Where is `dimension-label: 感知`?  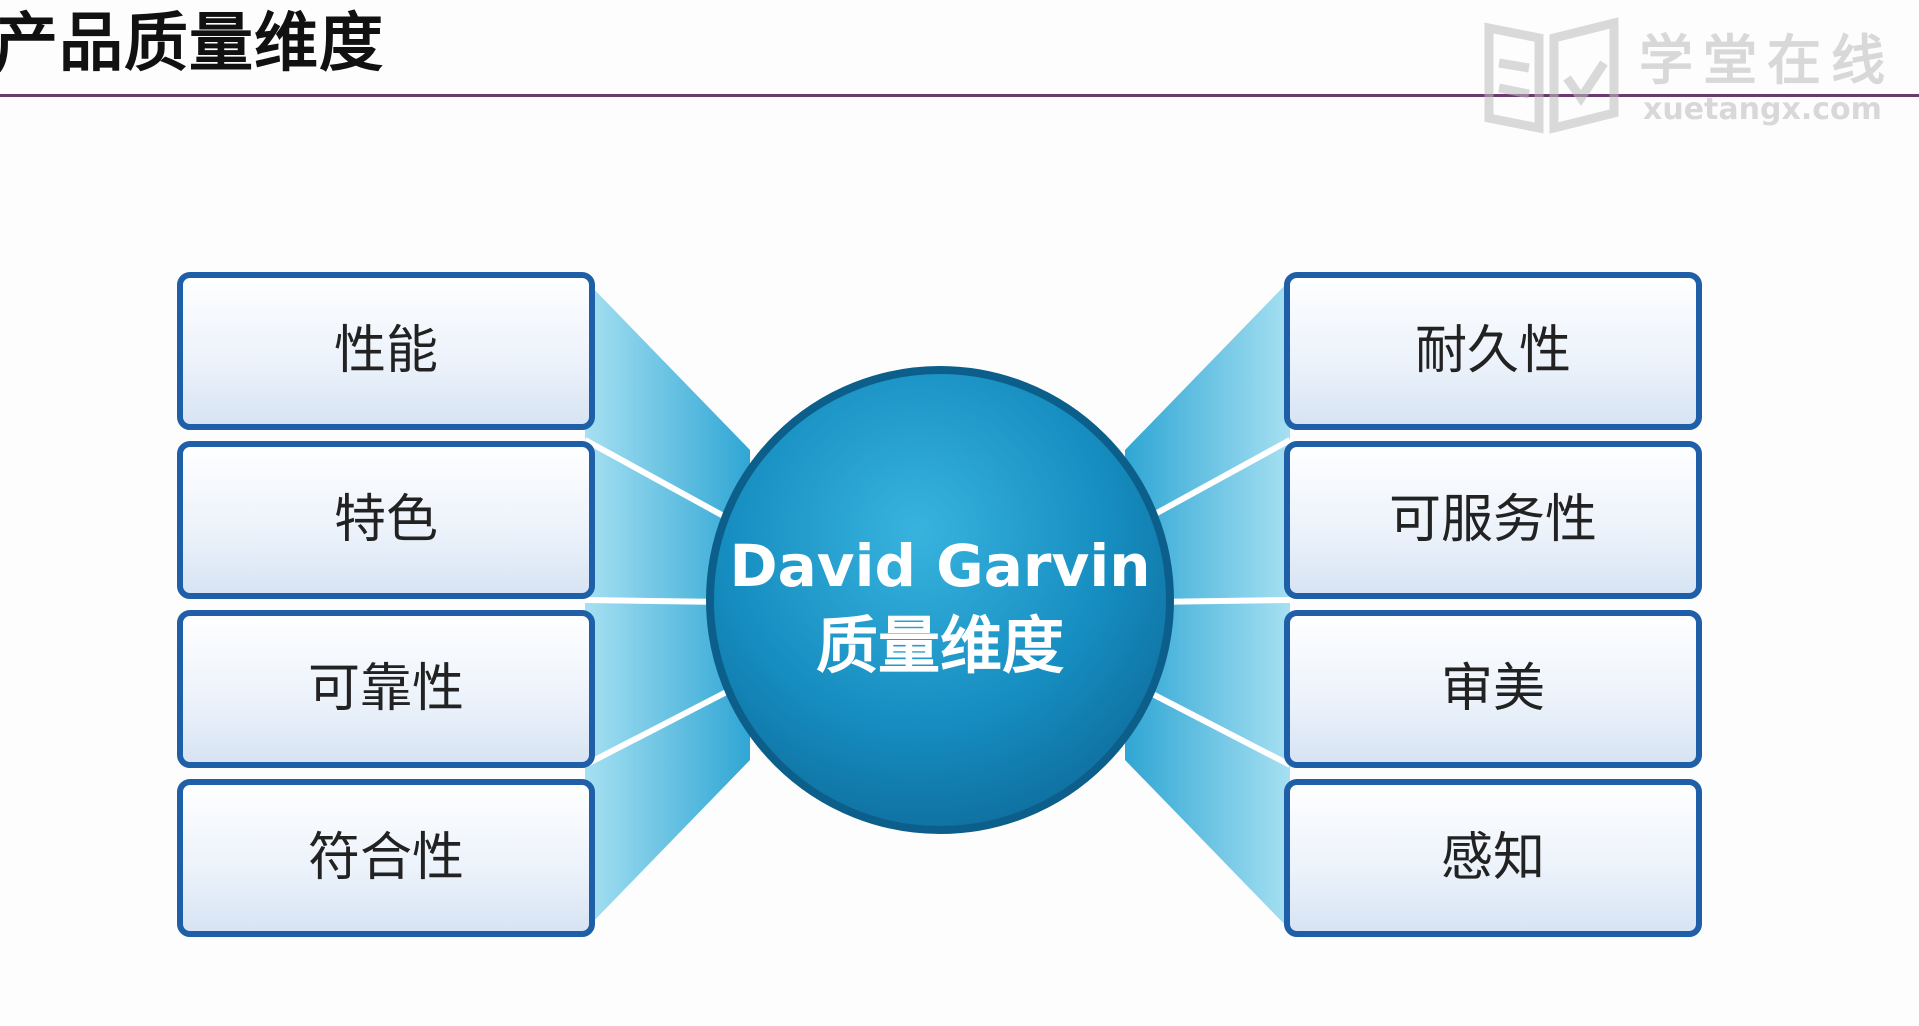 dimension-label: 感知 is located at coordinates (1493, 858).